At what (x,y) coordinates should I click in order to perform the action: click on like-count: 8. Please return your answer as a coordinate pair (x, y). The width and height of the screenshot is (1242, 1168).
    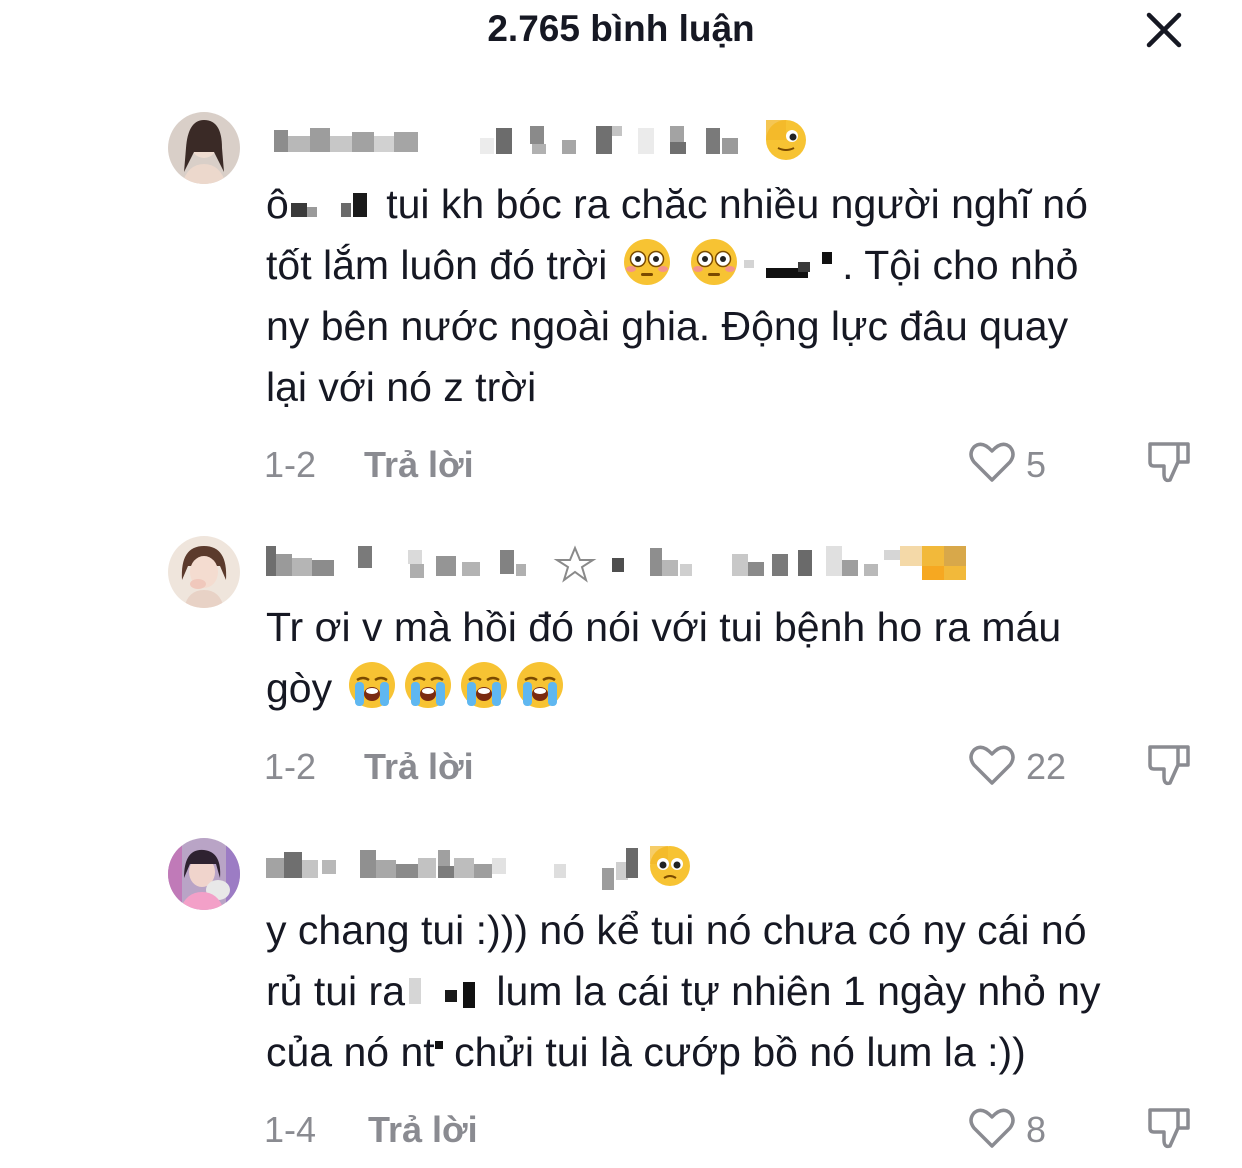
    Looking at the image, I should click on (1036, 1129).